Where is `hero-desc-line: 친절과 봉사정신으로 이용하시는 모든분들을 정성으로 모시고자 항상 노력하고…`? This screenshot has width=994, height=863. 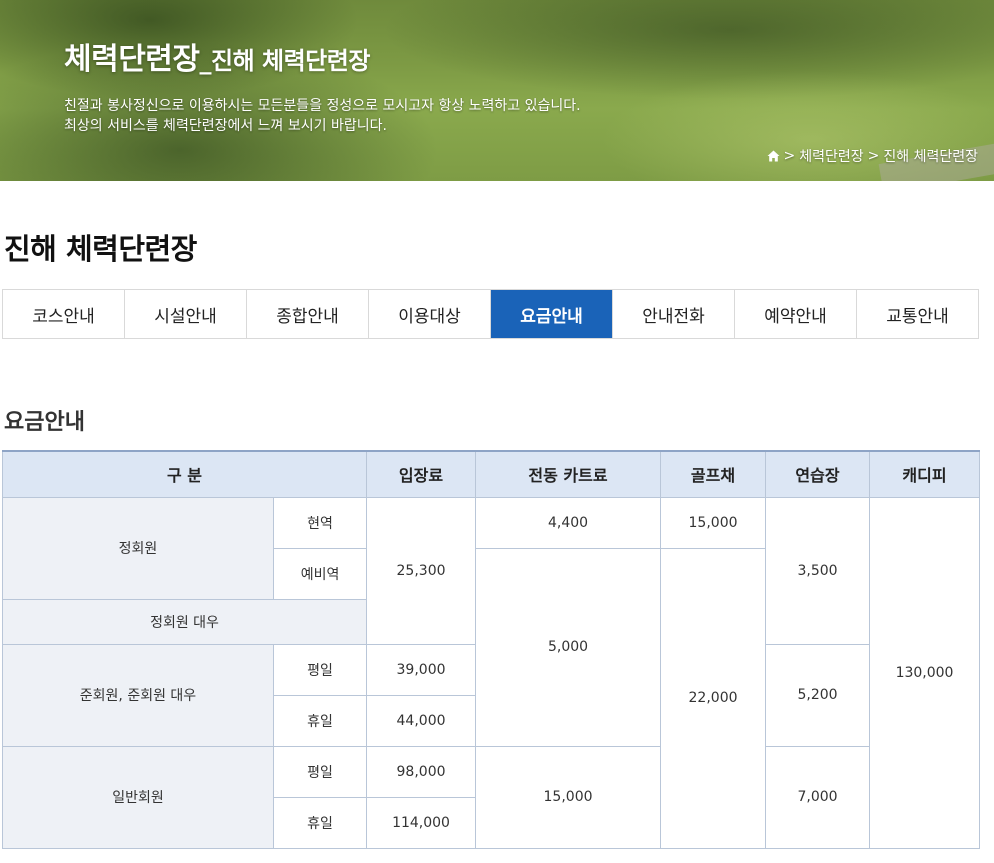
hero-desc-line: 친절과 봉사정신으로 이용하시는 모든분들을 정성으로 모시고자 항상 노력하고… is located at coordinates (322, 106).